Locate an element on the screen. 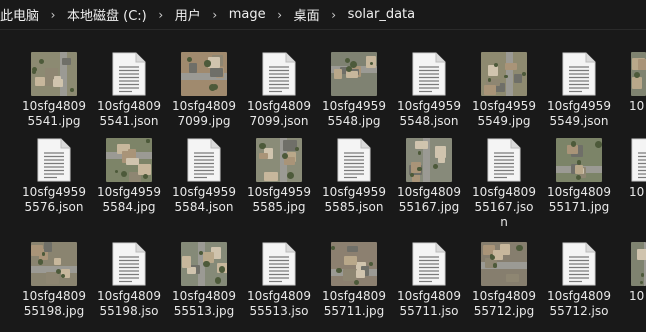 Image resolution: width=646 pixels, height=332 pixels. file-name-label: 10sfg4809 55198.jso is located at coordinates (129, 304).